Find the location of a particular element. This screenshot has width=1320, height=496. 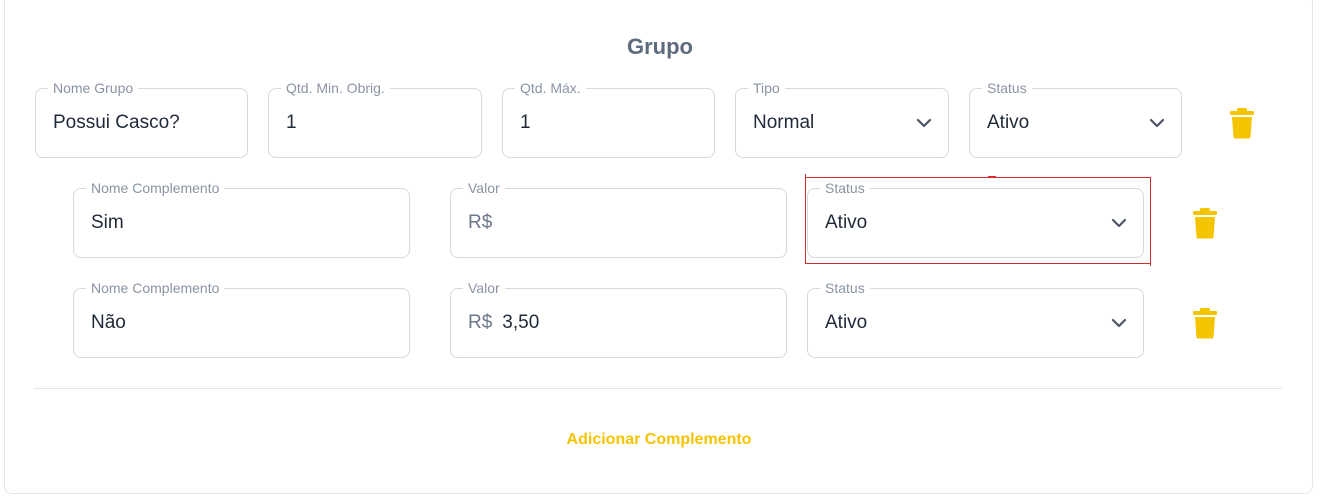

add-complemento-button: Adicionar Complemento is located at coordinates (659, 440).